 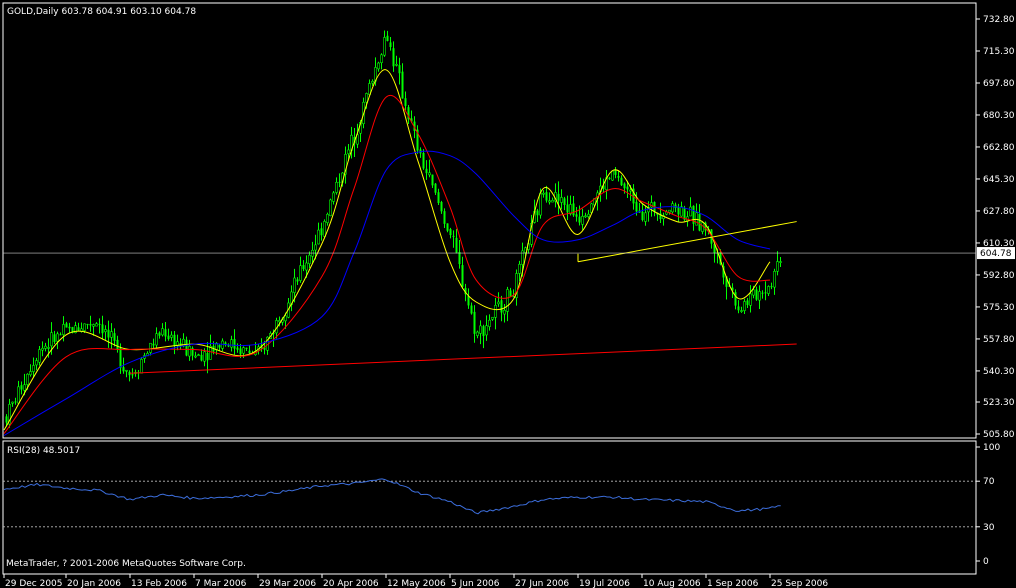 I want to click on x-tick-label: 20 Jan 2006, so click(x=94, y=583).